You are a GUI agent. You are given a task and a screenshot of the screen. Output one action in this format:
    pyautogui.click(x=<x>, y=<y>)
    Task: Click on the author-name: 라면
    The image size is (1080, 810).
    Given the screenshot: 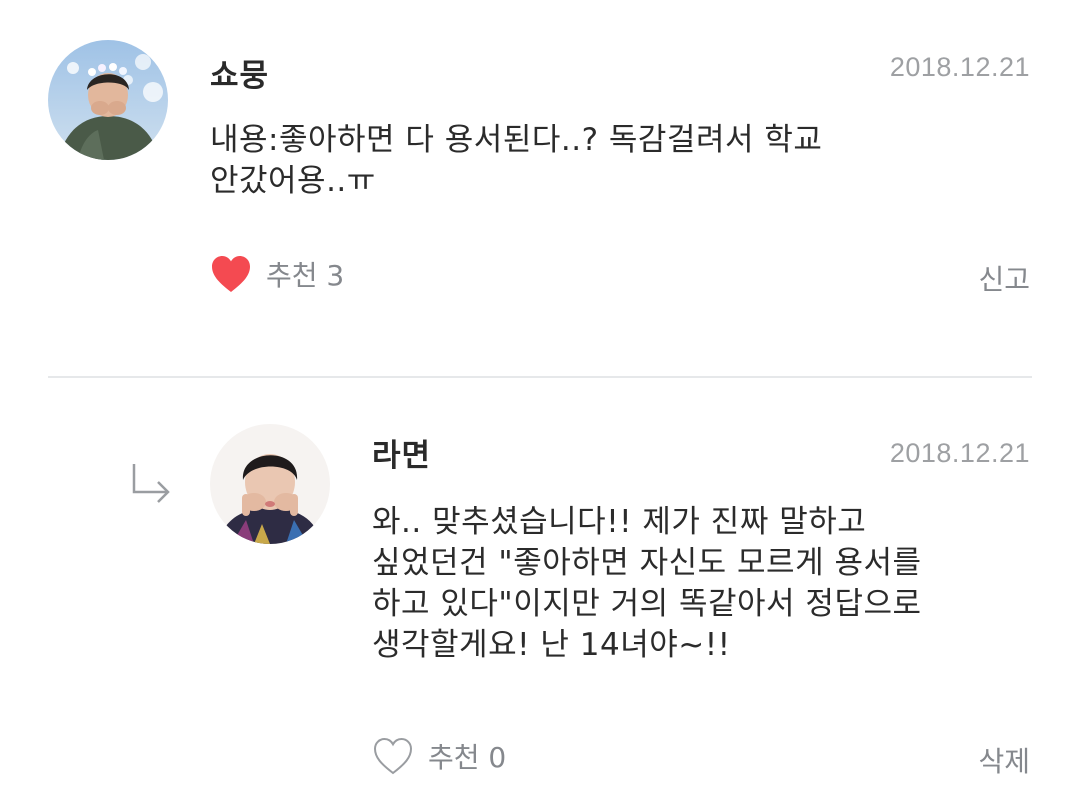 What is the action you would take?
    pyautogui.click(x=401, y=452)
    